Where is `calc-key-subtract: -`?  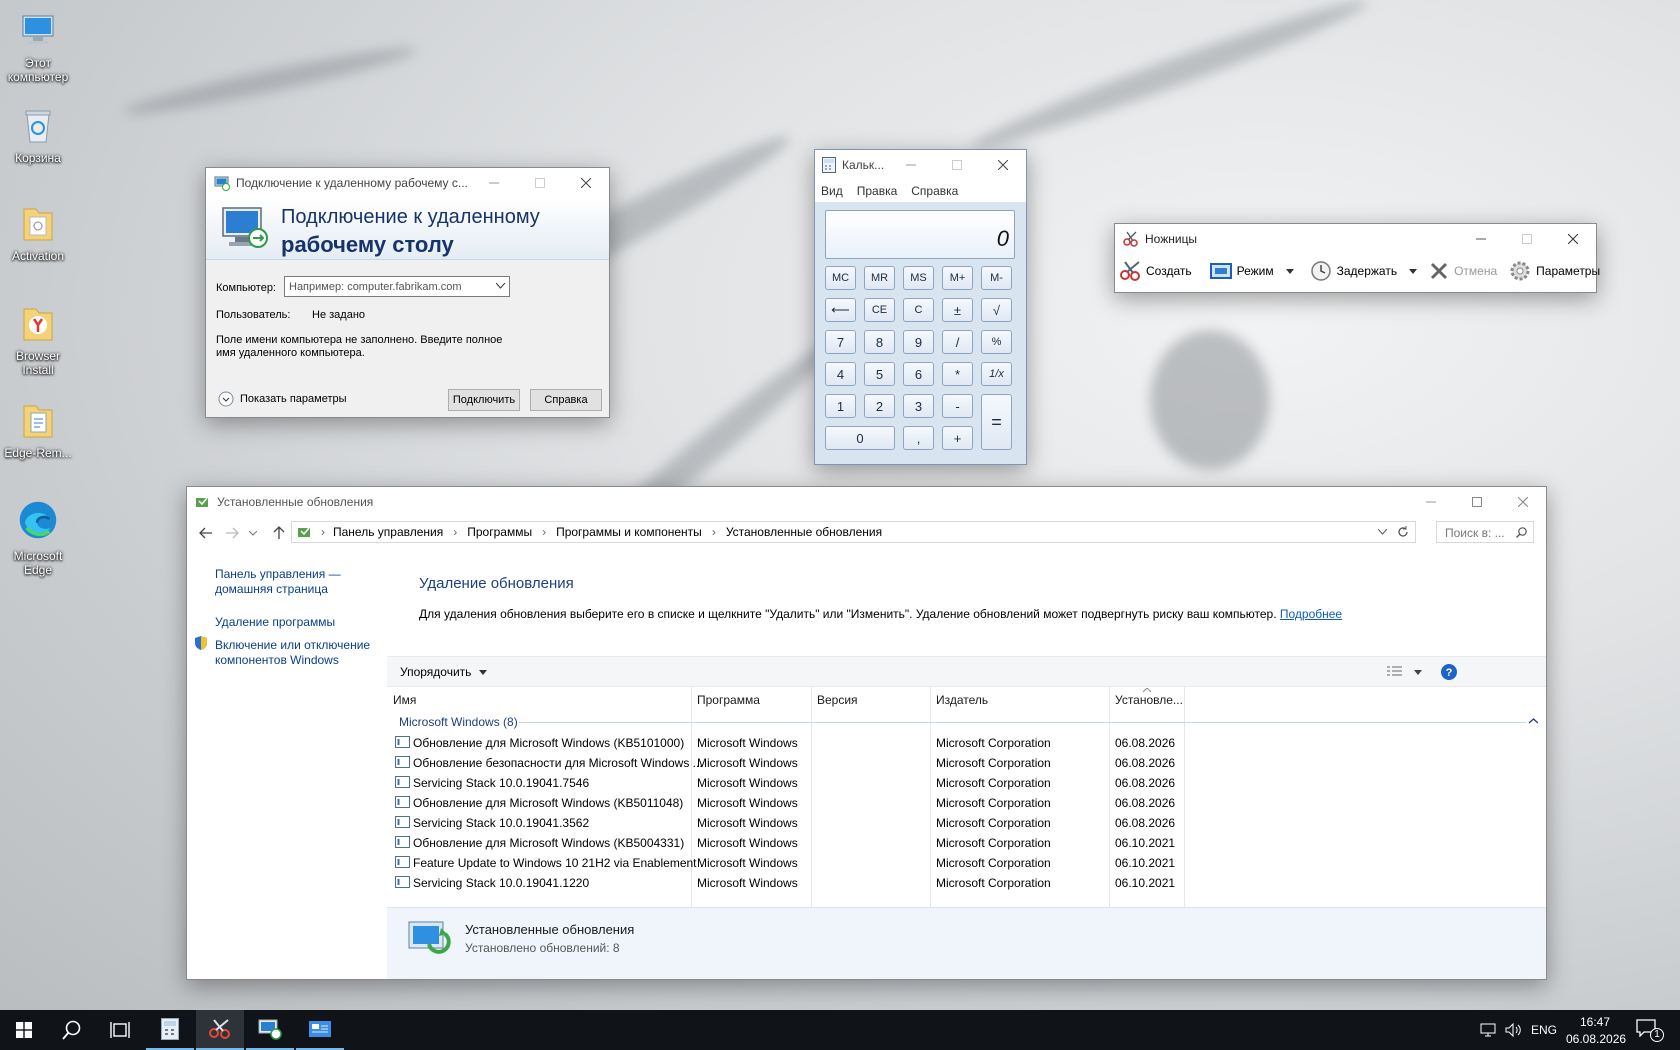
calc-key-subtract: - is located at coordinates (957, 406).